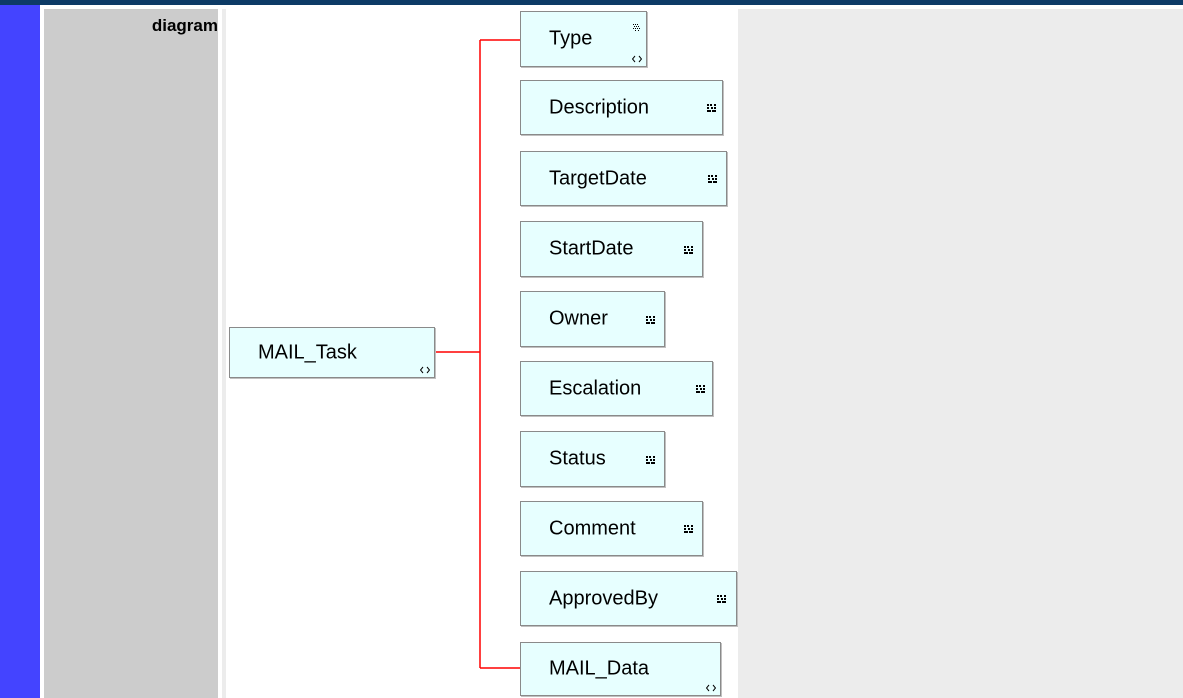 The width and height of the screenshot is (1183, 698). What do you see at coordinates (184, 25) in the screenshot?
I see `row-label: diagram` at bounding box center [184, 25].